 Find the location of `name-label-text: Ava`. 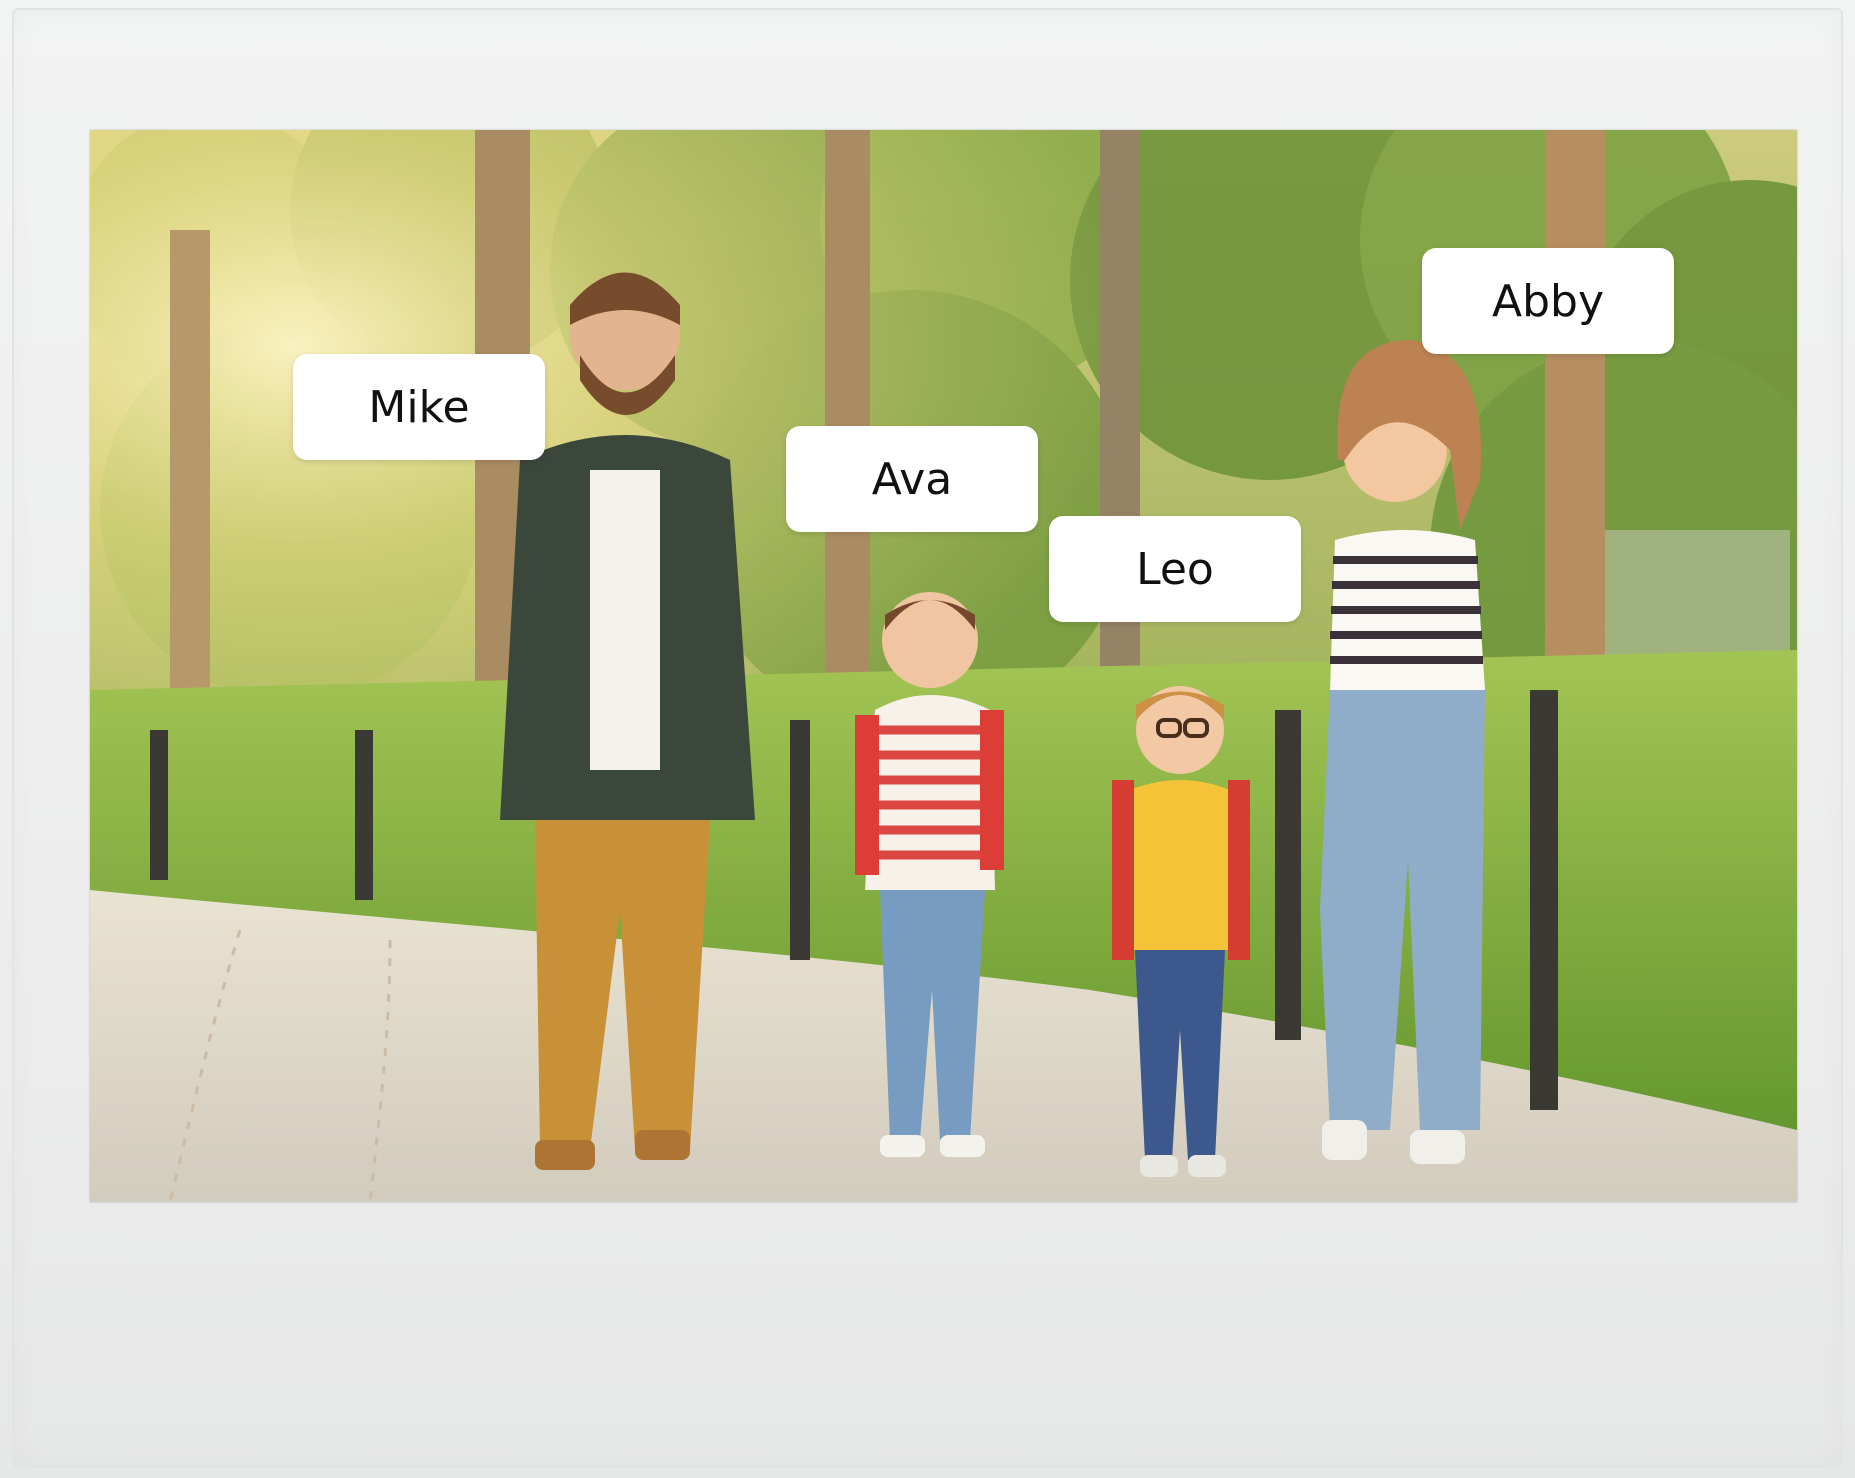

name-label-text: Ava is located at coordinates (912, 479).